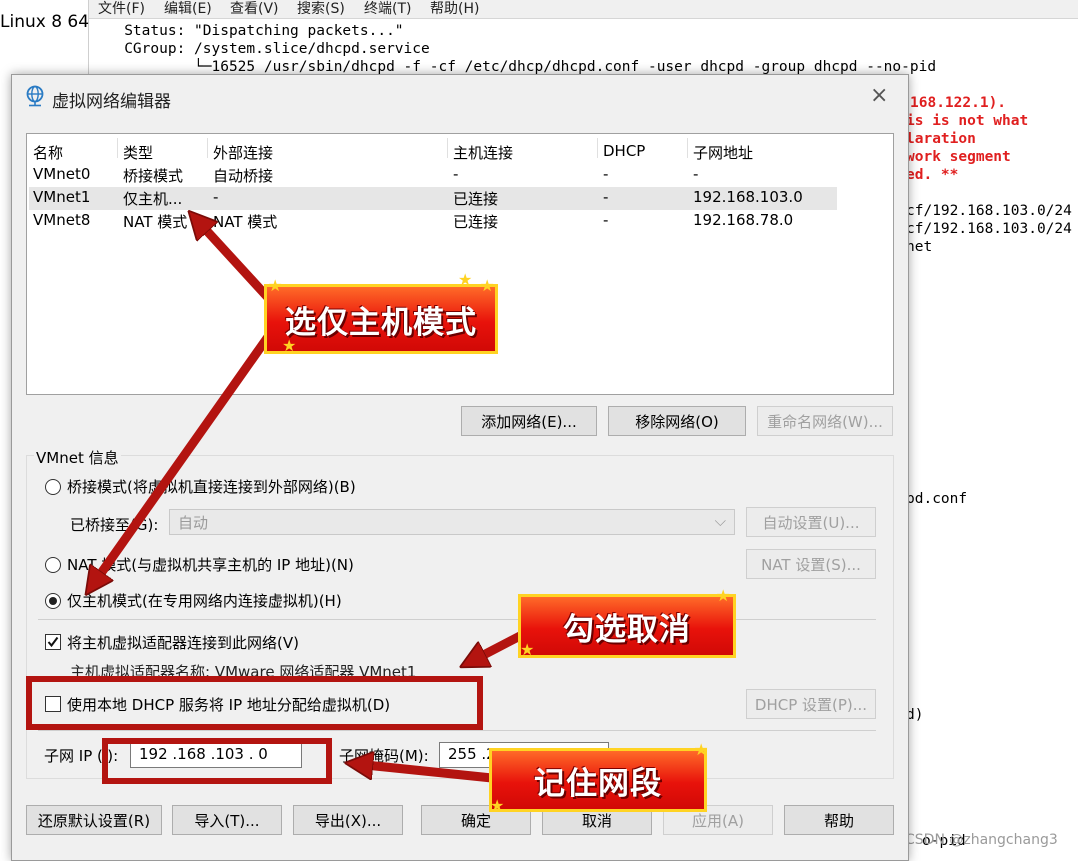 This screenshot has height=861, width=1078. I want to click on arrow-to-subnet, so click(426, 773).